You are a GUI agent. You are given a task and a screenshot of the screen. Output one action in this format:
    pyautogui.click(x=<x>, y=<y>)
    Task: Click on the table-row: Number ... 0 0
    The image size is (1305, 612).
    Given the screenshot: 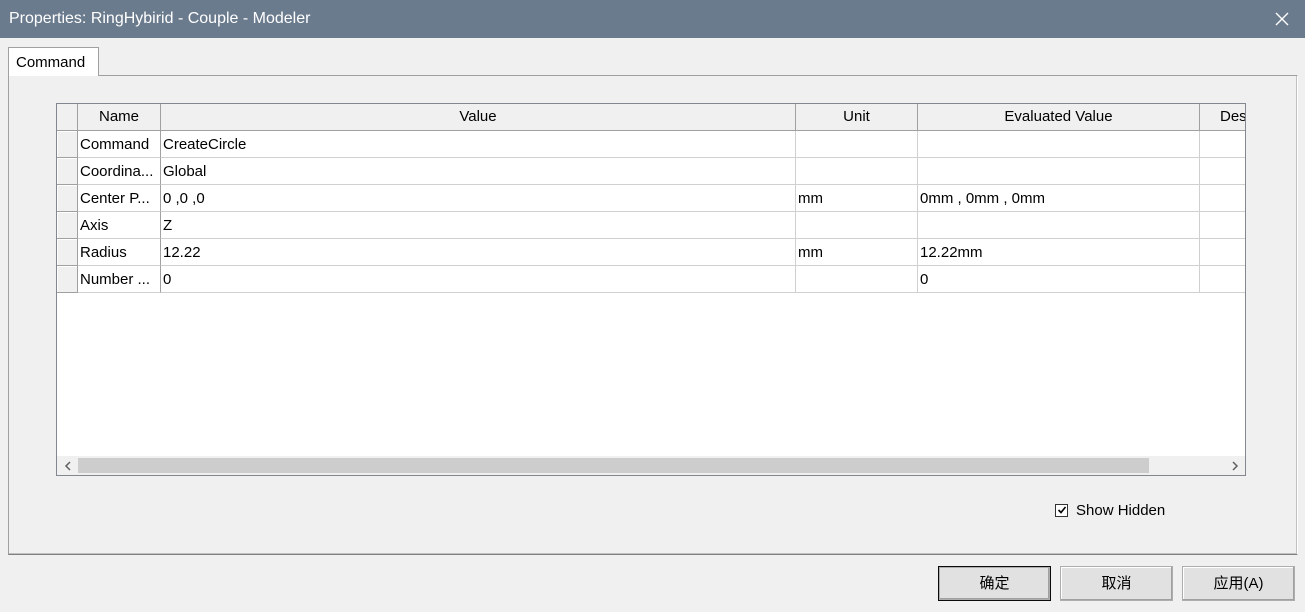 What is the action you would take?
    pyautogui.click(x=651, y=279)
    